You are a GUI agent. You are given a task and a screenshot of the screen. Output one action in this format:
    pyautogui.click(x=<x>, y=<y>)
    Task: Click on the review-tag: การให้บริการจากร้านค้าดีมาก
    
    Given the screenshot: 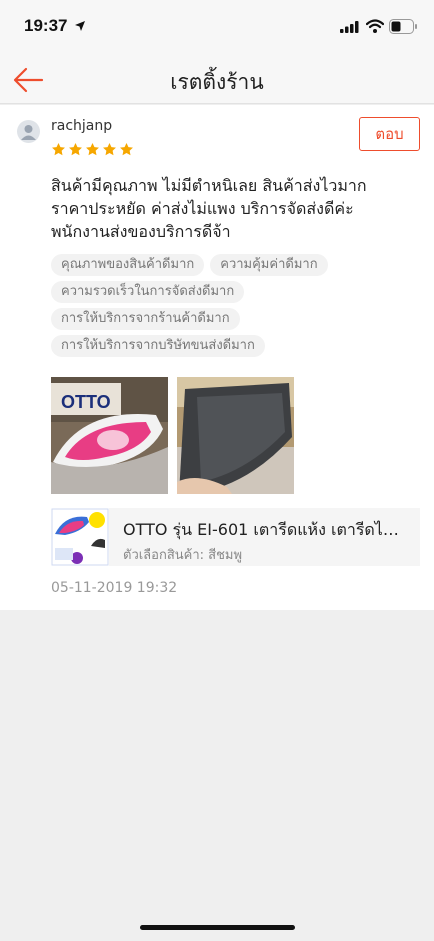 What is the action you would take?
    pyautogui.click(x=145, y=319)
    